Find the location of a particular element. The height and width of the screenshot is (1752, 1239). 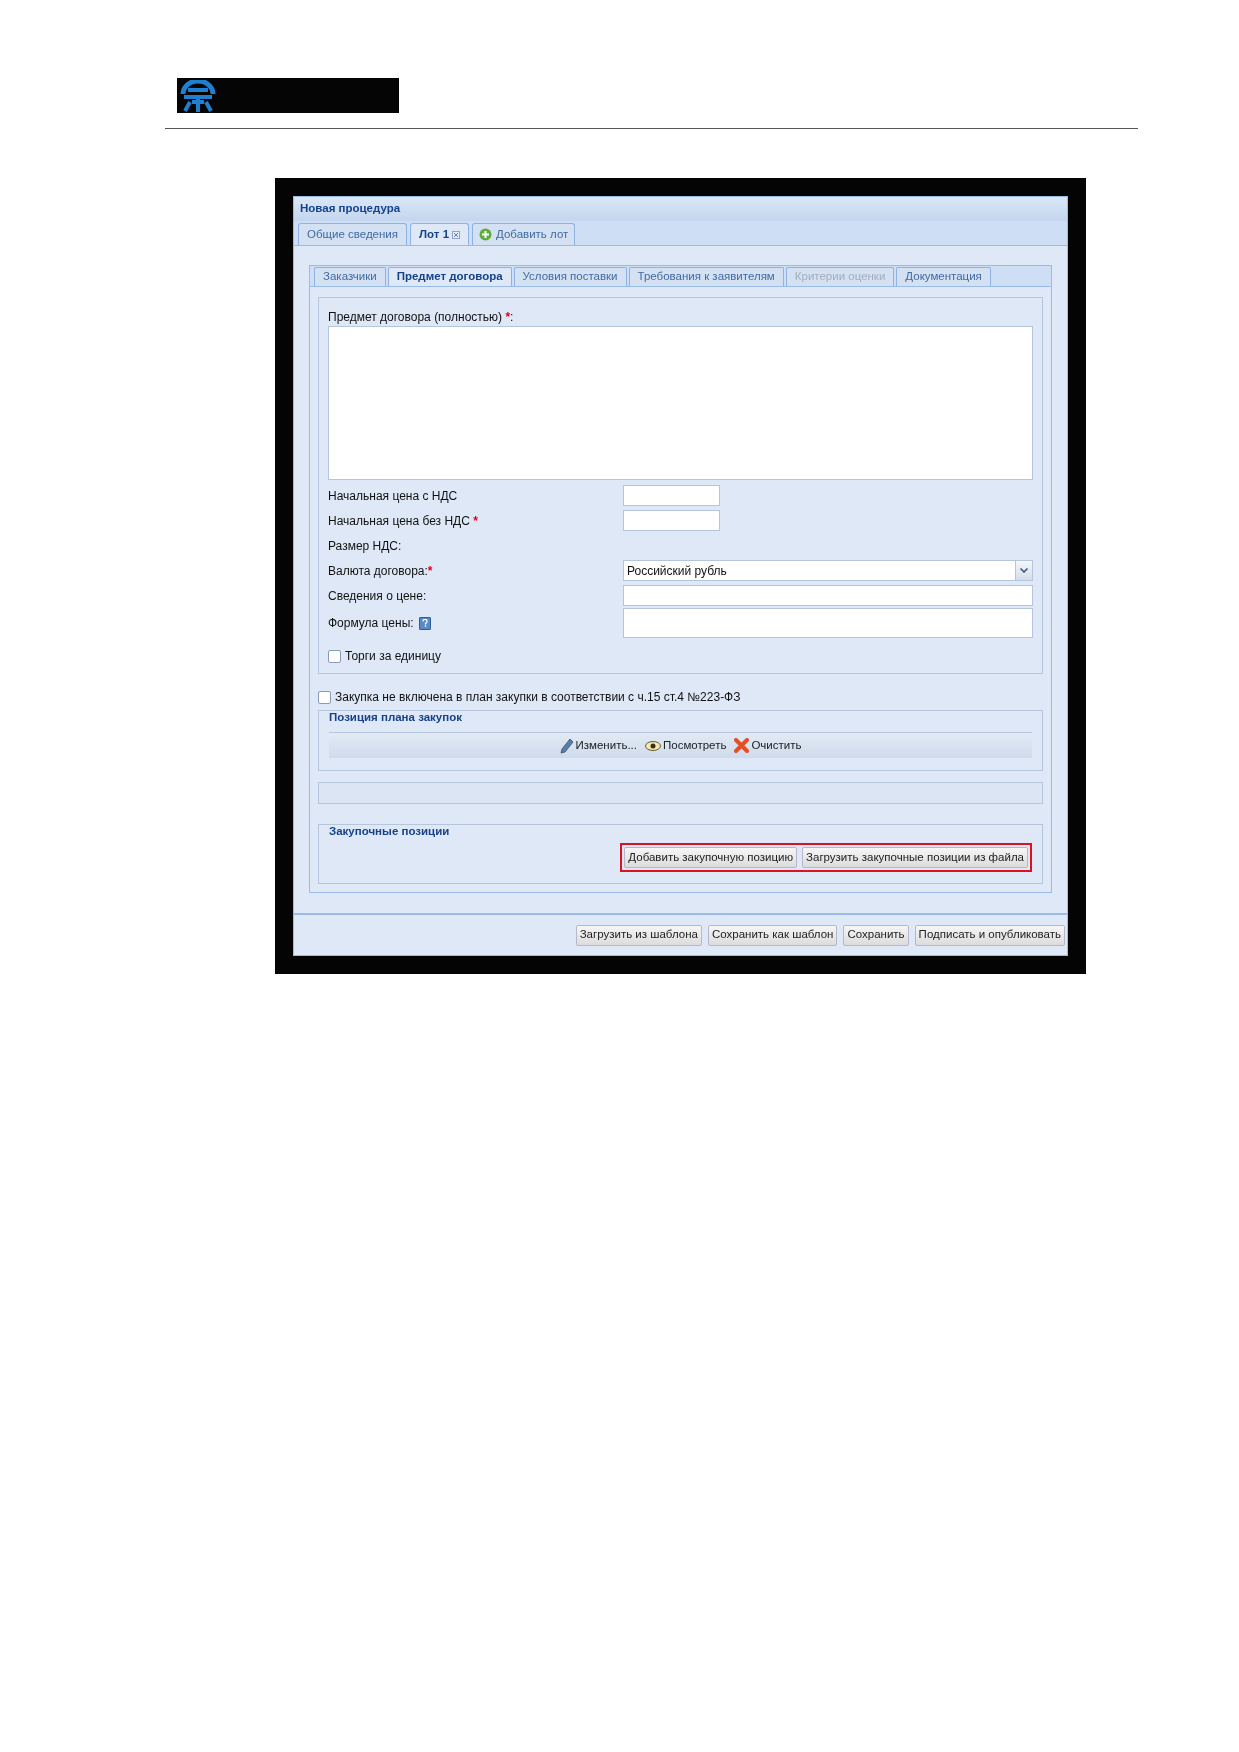

add-lot-button: Добавить лот is located at coordinates (524, 234).